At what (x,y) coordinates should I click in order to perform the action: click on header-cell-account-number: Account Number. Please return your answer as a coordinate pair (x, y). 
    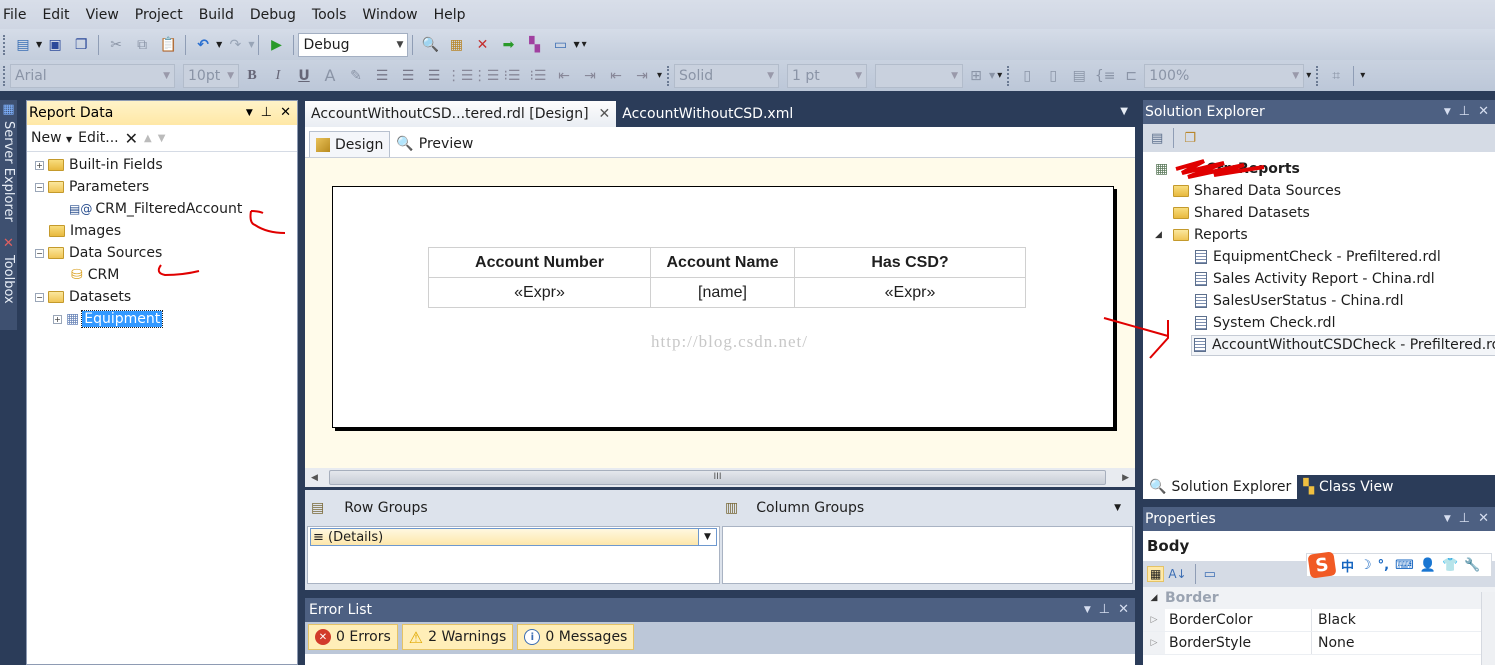
    Looking at the image, I should click on (539, 262).